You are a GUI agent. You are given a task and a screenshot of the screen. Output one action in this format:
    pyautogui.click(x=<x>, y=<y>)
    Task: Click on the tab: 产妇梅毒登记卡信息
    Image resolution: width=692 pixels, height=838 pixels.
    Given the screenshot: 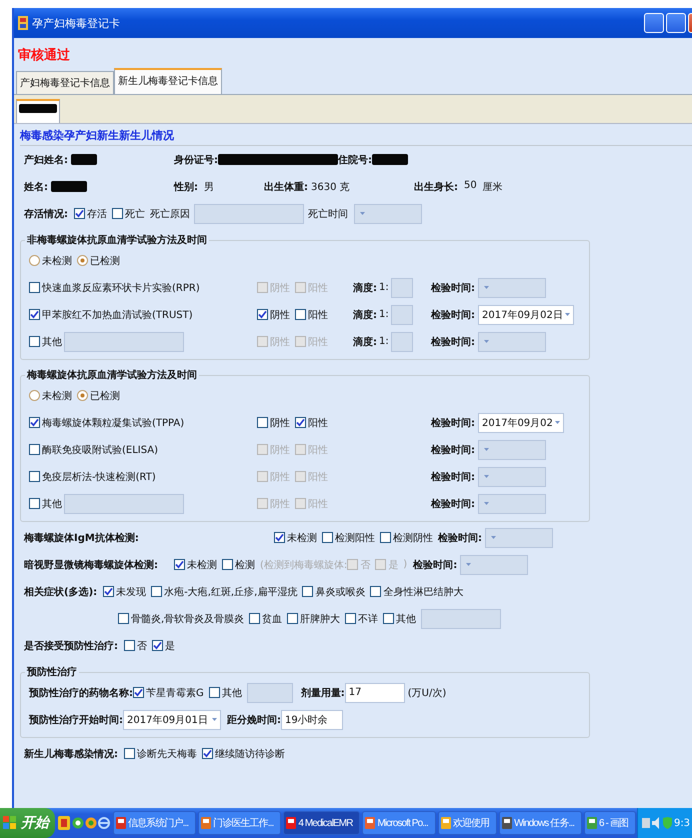 What is the action you would take?
    pyautogui.click(x=65, y=82)
    